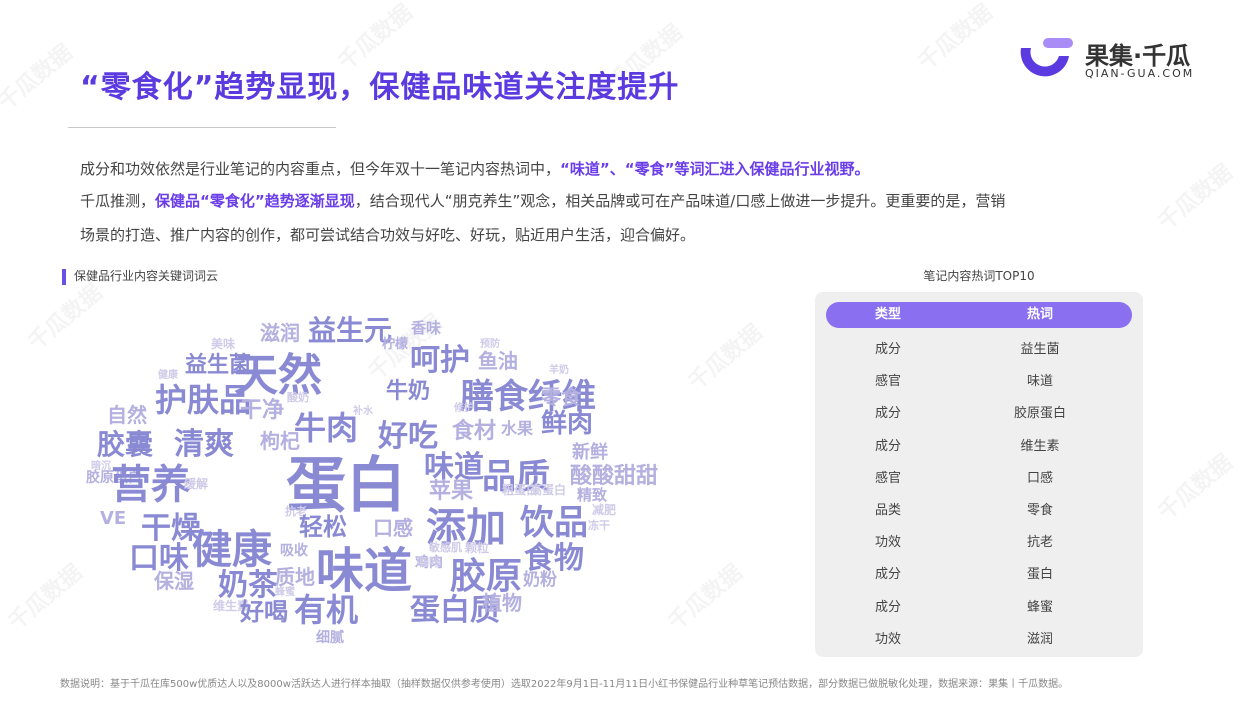  What do you see at coordinates (203, 400) in the screenshot?
I see `wordcloud-word: 护肤品` at bounding box center [203, 400].